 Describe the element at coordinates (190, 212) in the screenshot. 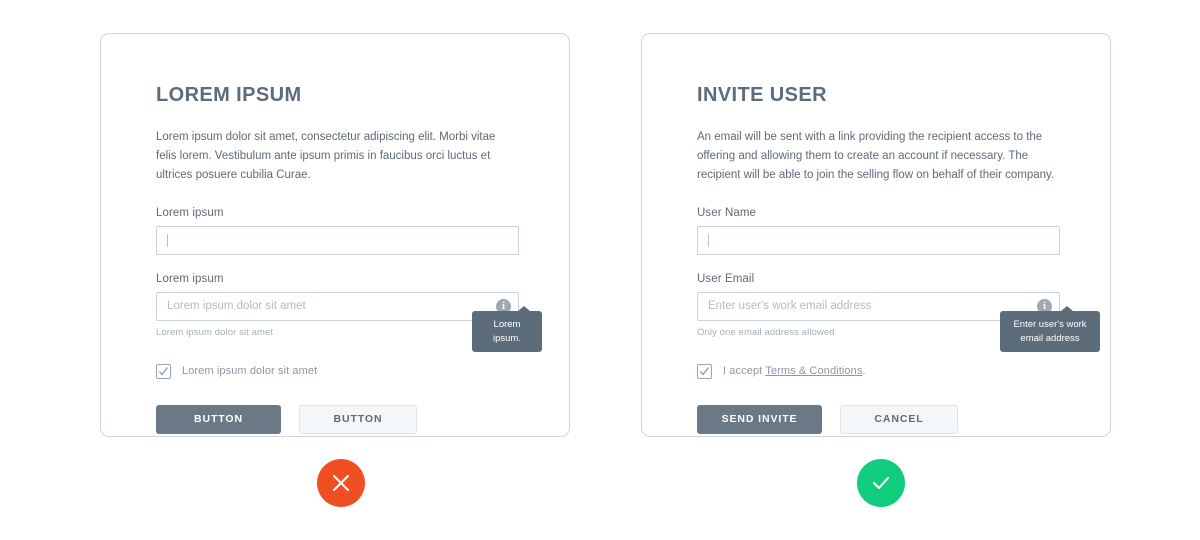

I see `field-label-lorem-1: Lorem ipsum` at that location.